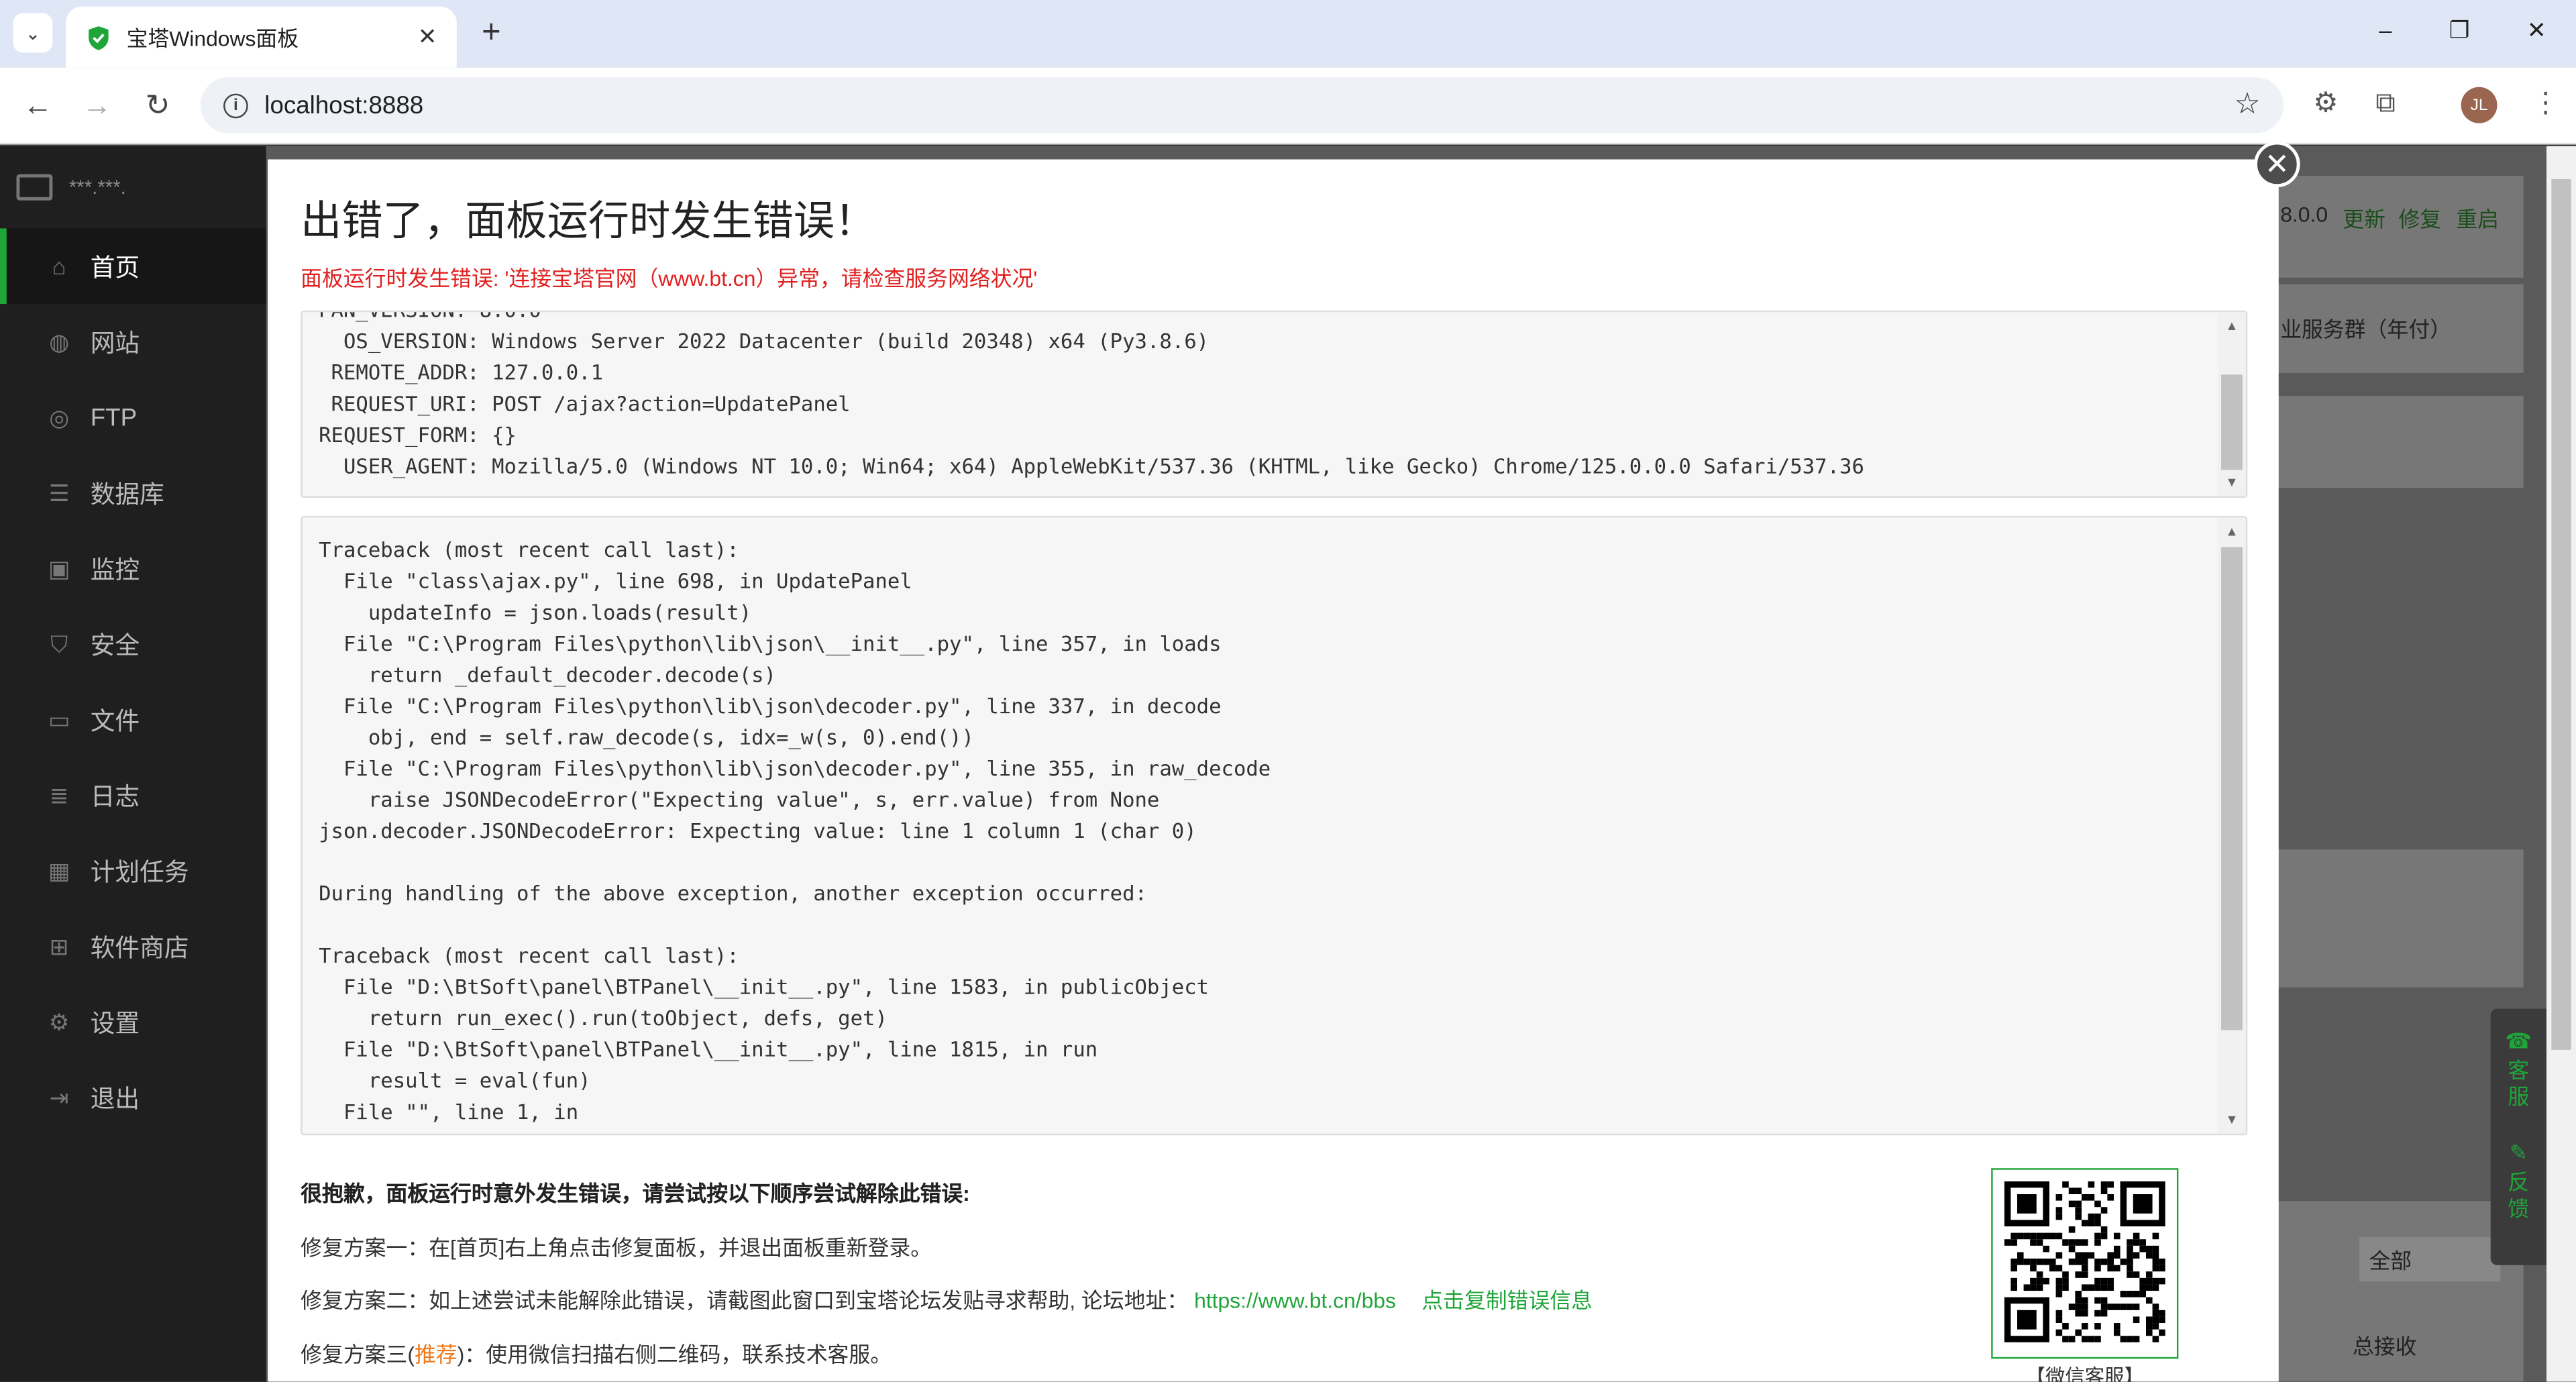  What do you see at coordinates (212, 38) in the screenshot?
I see `tab-title: 宝塔Windows面板` at bounding box center [212, 38].